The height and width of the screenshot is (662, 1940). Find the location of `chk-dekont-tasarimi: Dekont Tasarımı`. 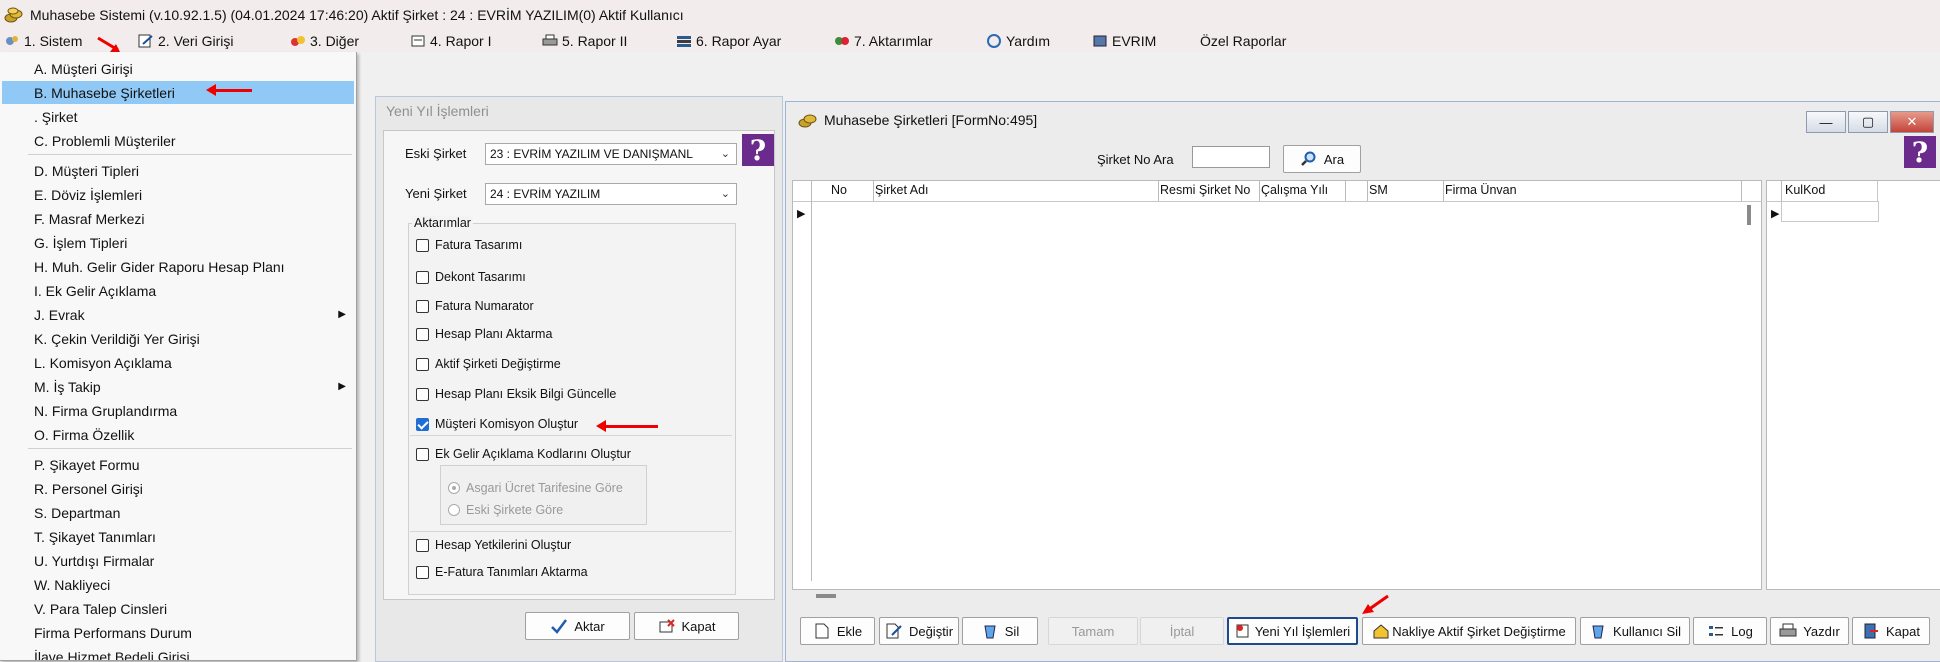

chk-dekont-tasarimi: Dekont Tasarımı is located at coordinates (471, 277).